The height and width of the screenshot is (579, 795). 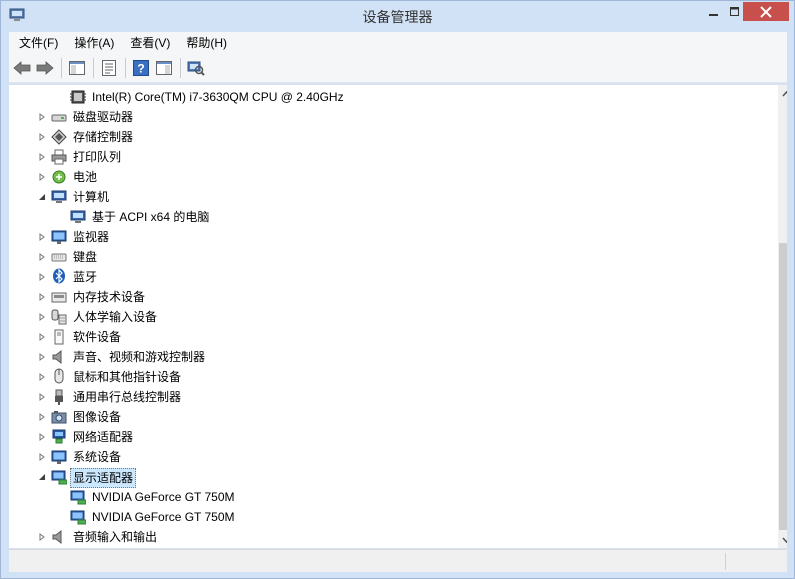 I want to click on show-hide-tree-button, so click(x=77, y=68).